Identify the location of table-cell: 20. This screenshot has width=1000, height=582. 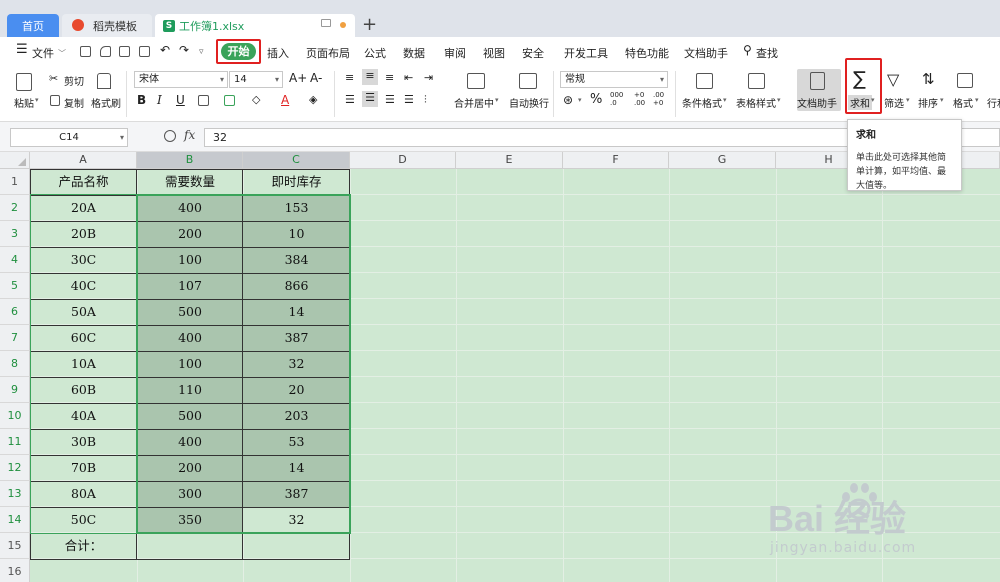
(296, 390).